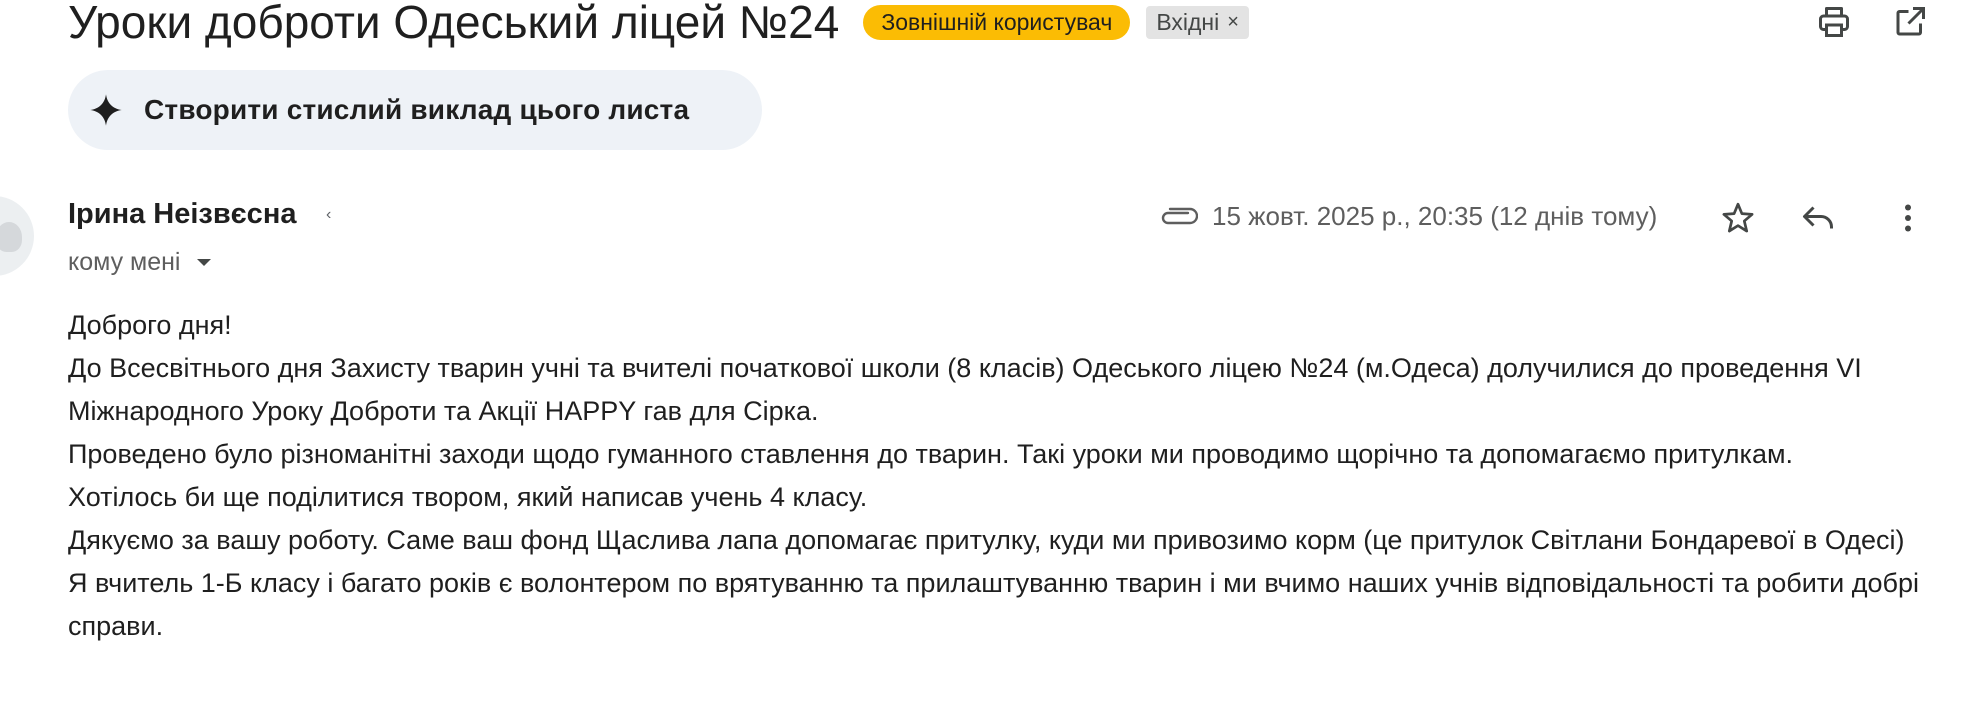 The width and height of the screenshot is (1974, 706). I want to click on summarize-email-label: Створити стислий виклад цього листа, so click(417, 109).